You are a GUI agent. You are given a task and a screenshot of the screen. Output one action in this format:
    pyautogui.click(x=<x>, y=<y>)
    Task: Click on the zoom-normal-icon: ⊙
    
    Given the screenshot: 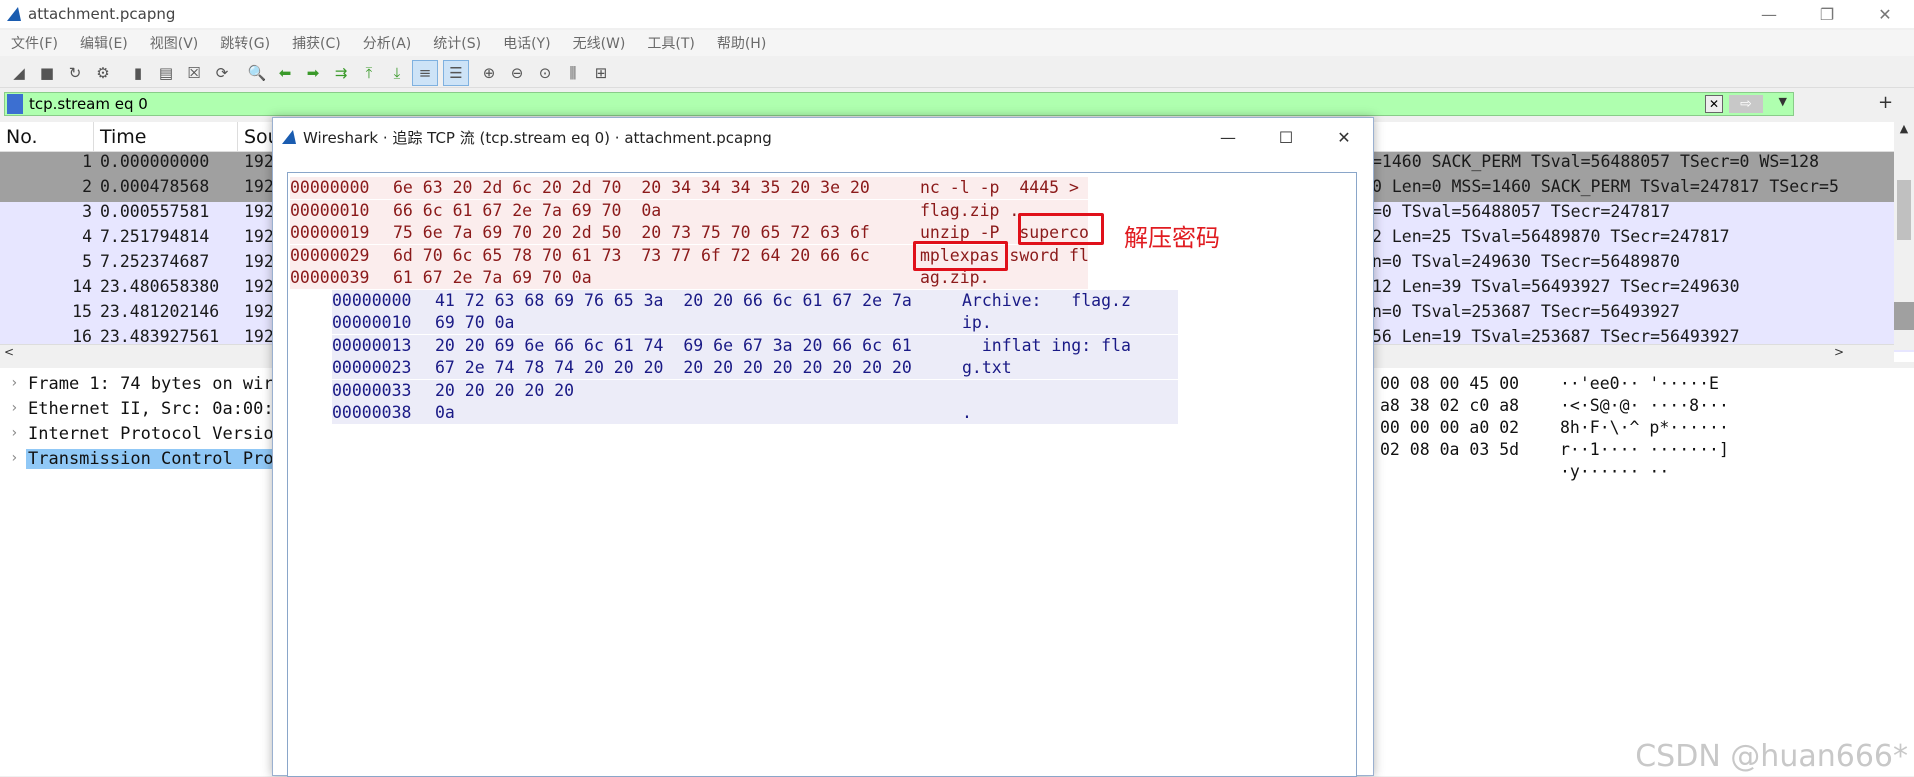 What is the action you would take?
    pyautogui.click(x=545, y=73)
    